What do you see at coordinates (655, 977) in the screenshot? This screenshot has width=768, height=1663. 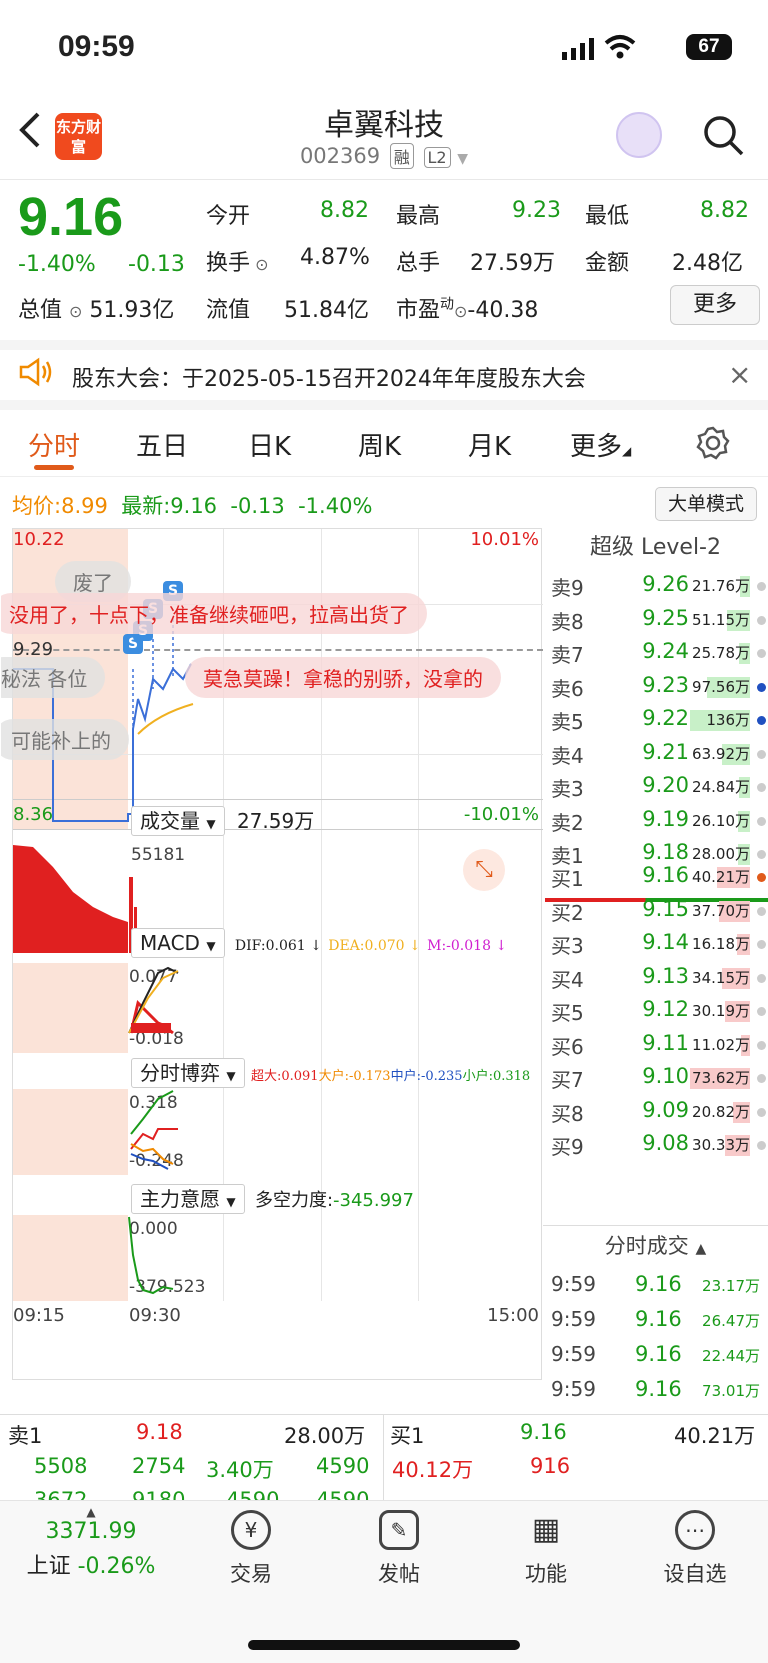 I see `orderbook-row: 买4 9.13 34.15万` at bounding box center [655, 977].